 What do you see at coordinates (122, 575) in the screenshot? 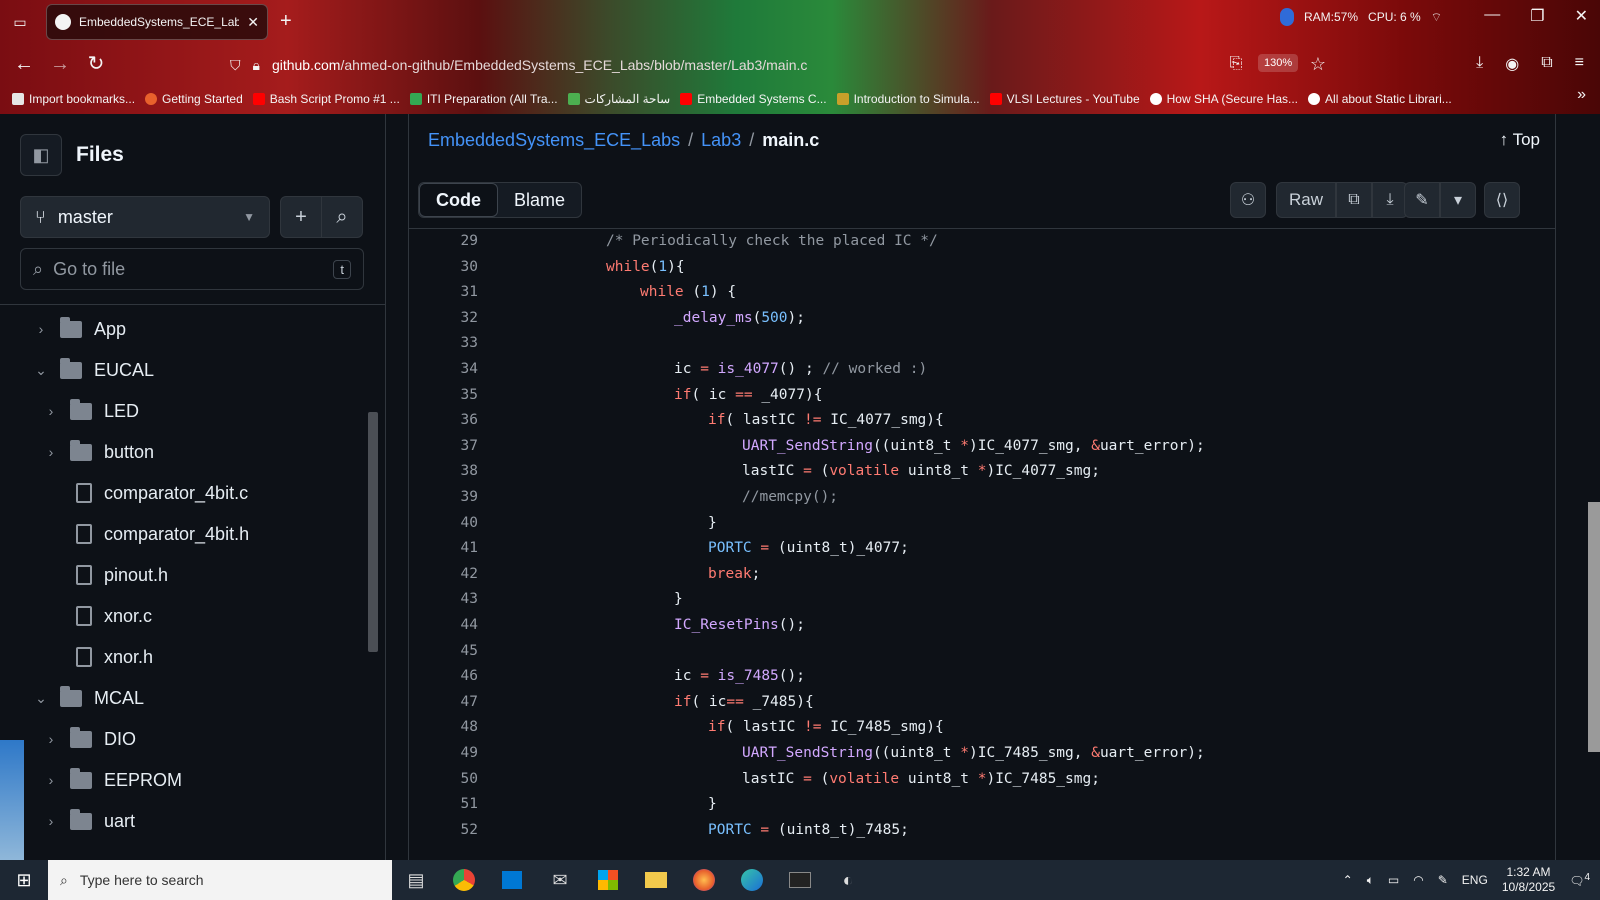
I see `tree-file: pinout.h` at bounding box center [122, 575].